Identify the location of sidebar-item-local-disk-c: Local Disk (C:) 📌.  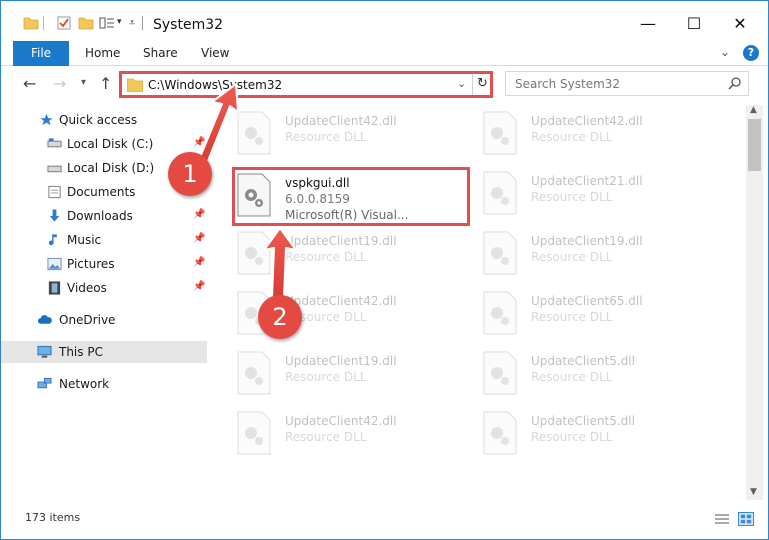
(104, 144).